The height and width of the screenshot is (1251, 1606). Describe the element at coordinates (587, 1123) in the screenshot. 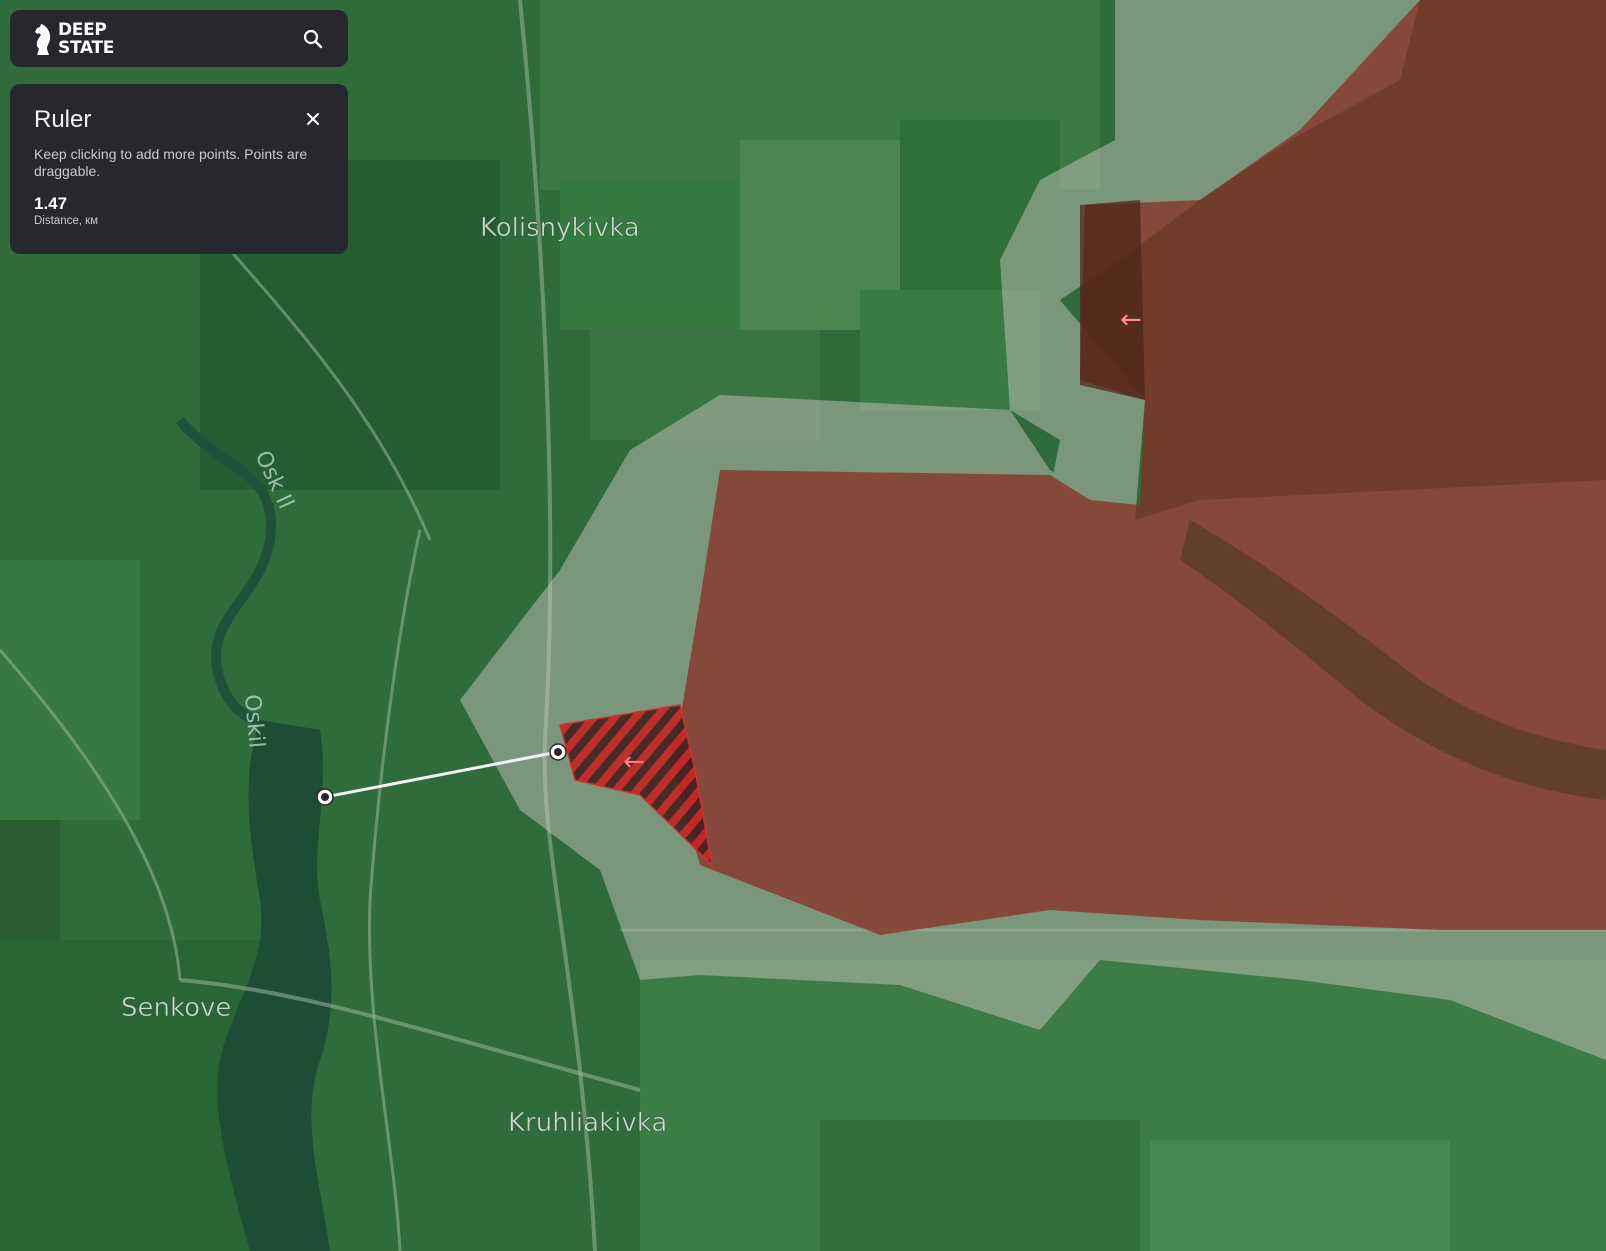

I see `place-label-kruhliakivka: Kruhliakivka` at that location.